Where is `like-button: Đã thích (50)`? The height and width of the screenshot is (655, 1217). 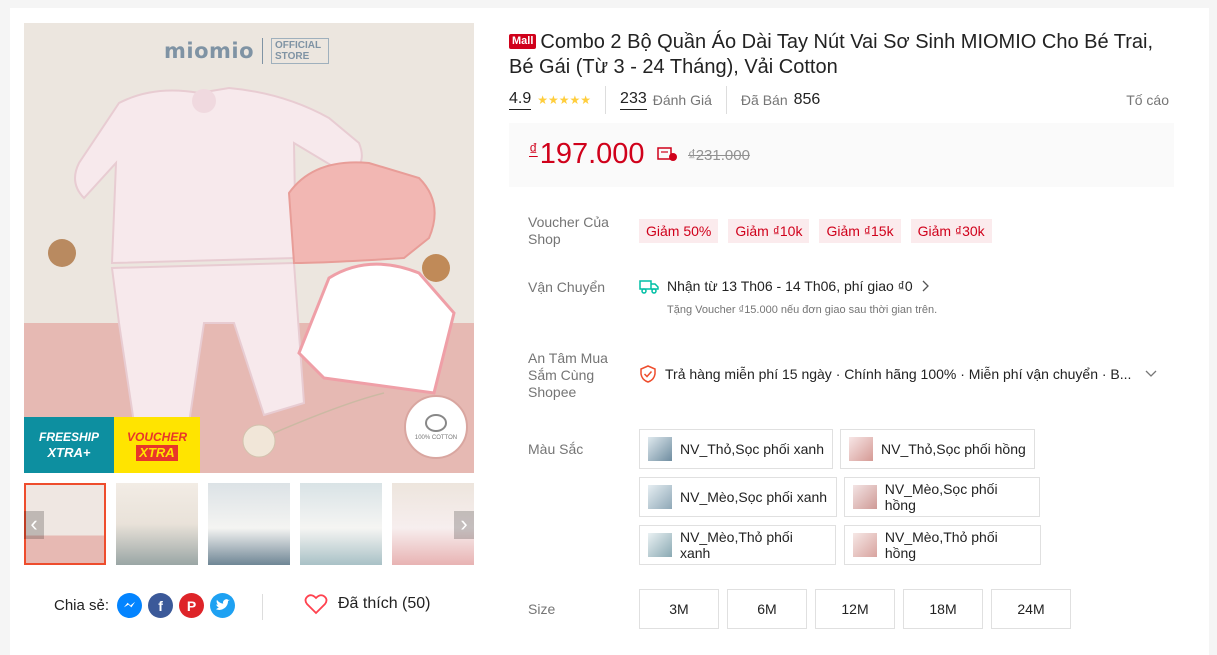 like-button: Đã thích (50) is located at coordinates (367, 604).